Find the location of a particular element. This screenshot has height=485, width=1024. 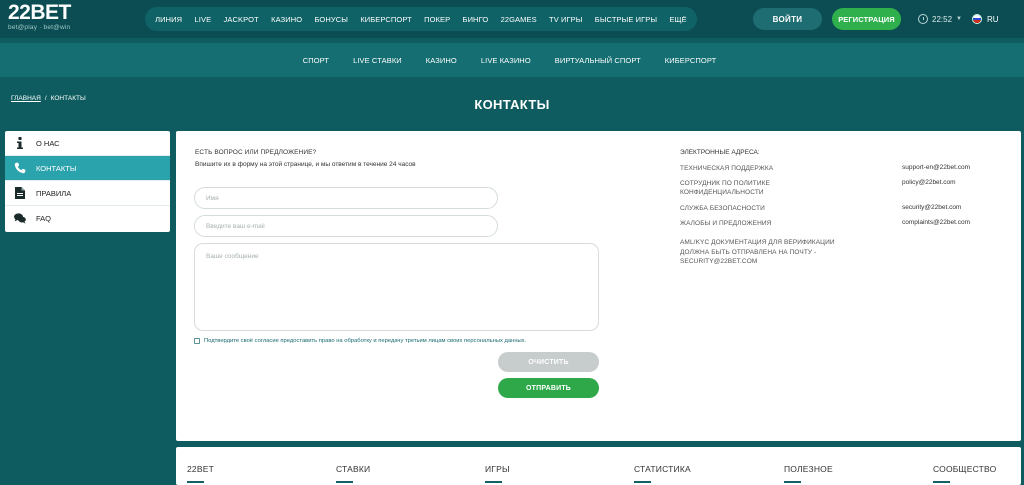

chevron-down-icon: ▼ is located at coordinates (959, 19).